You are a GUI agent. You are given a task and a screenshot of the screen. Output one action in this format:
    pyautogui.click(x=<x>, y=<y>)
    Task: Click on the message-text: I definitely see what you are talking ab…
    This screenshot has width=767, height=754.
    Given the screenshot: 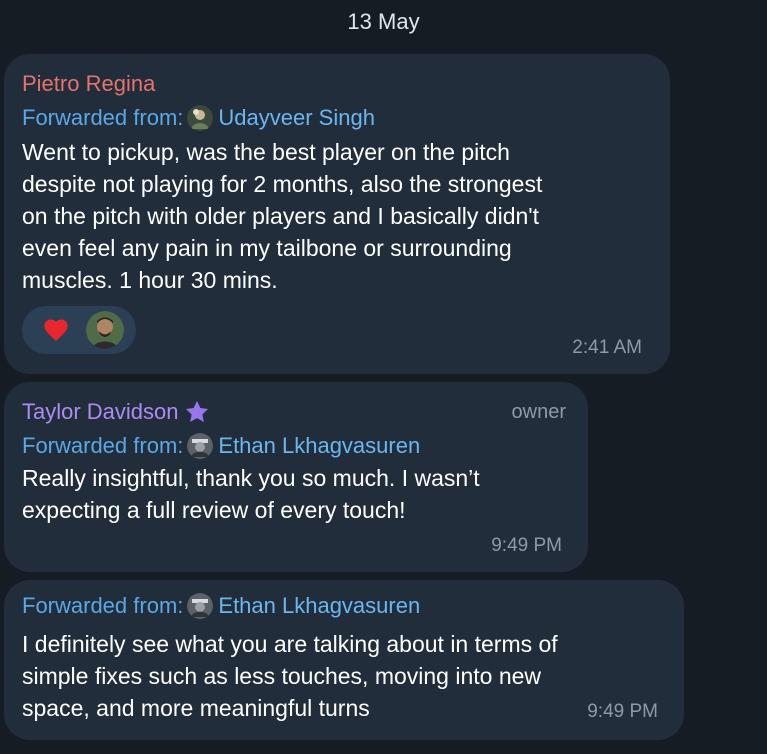 What is the action you would take?
    pyautogui.click(x=290, y=676)
    